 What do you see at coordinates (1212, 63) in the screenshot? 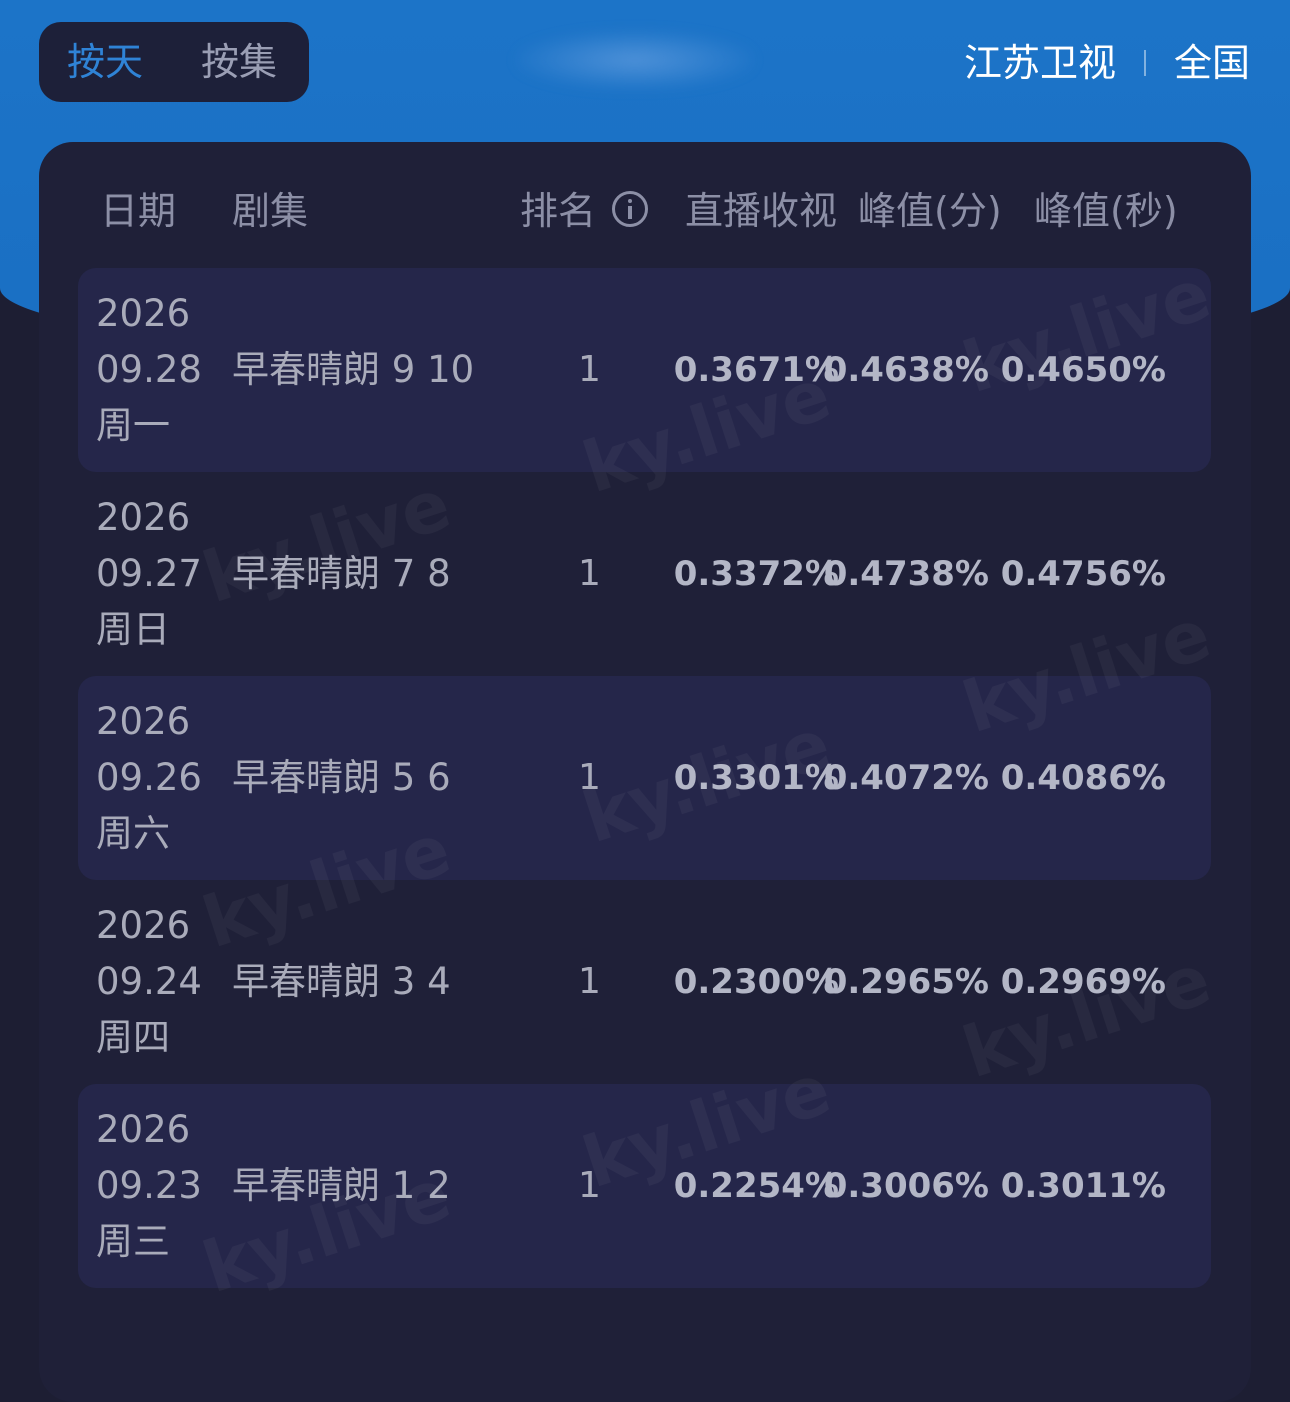
I see `region-selector: 全国` at bounding box center [1212, 63].